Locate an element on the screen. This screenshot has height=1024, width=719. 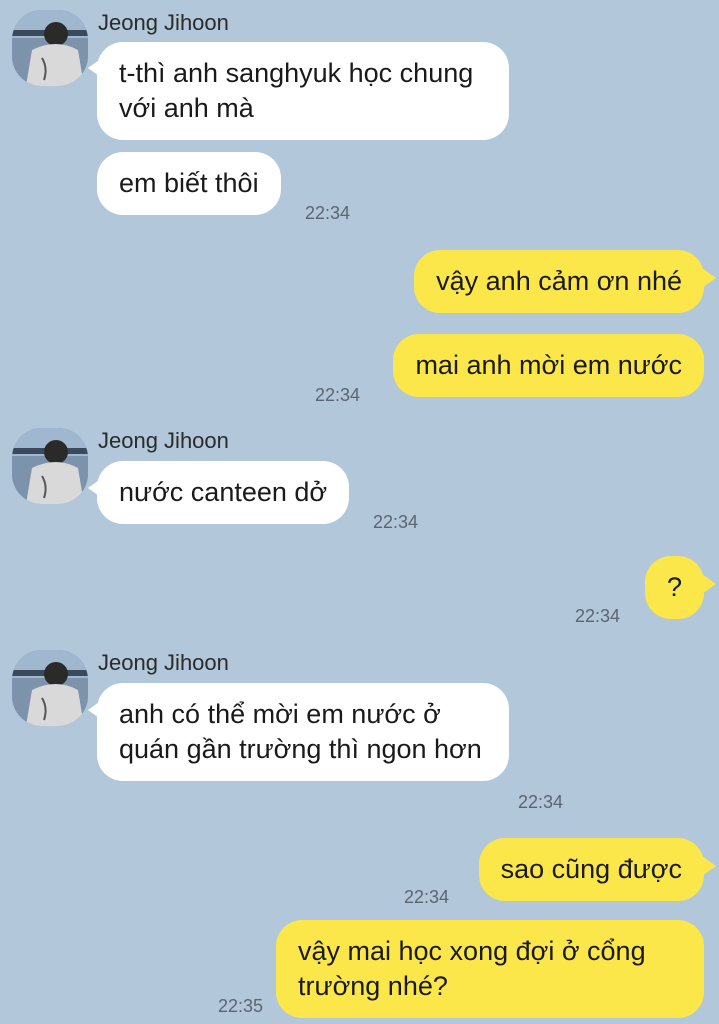
incoming-message: t-thì anh sanghyuk học chung với anh mà is located at coordinates (303, 91).